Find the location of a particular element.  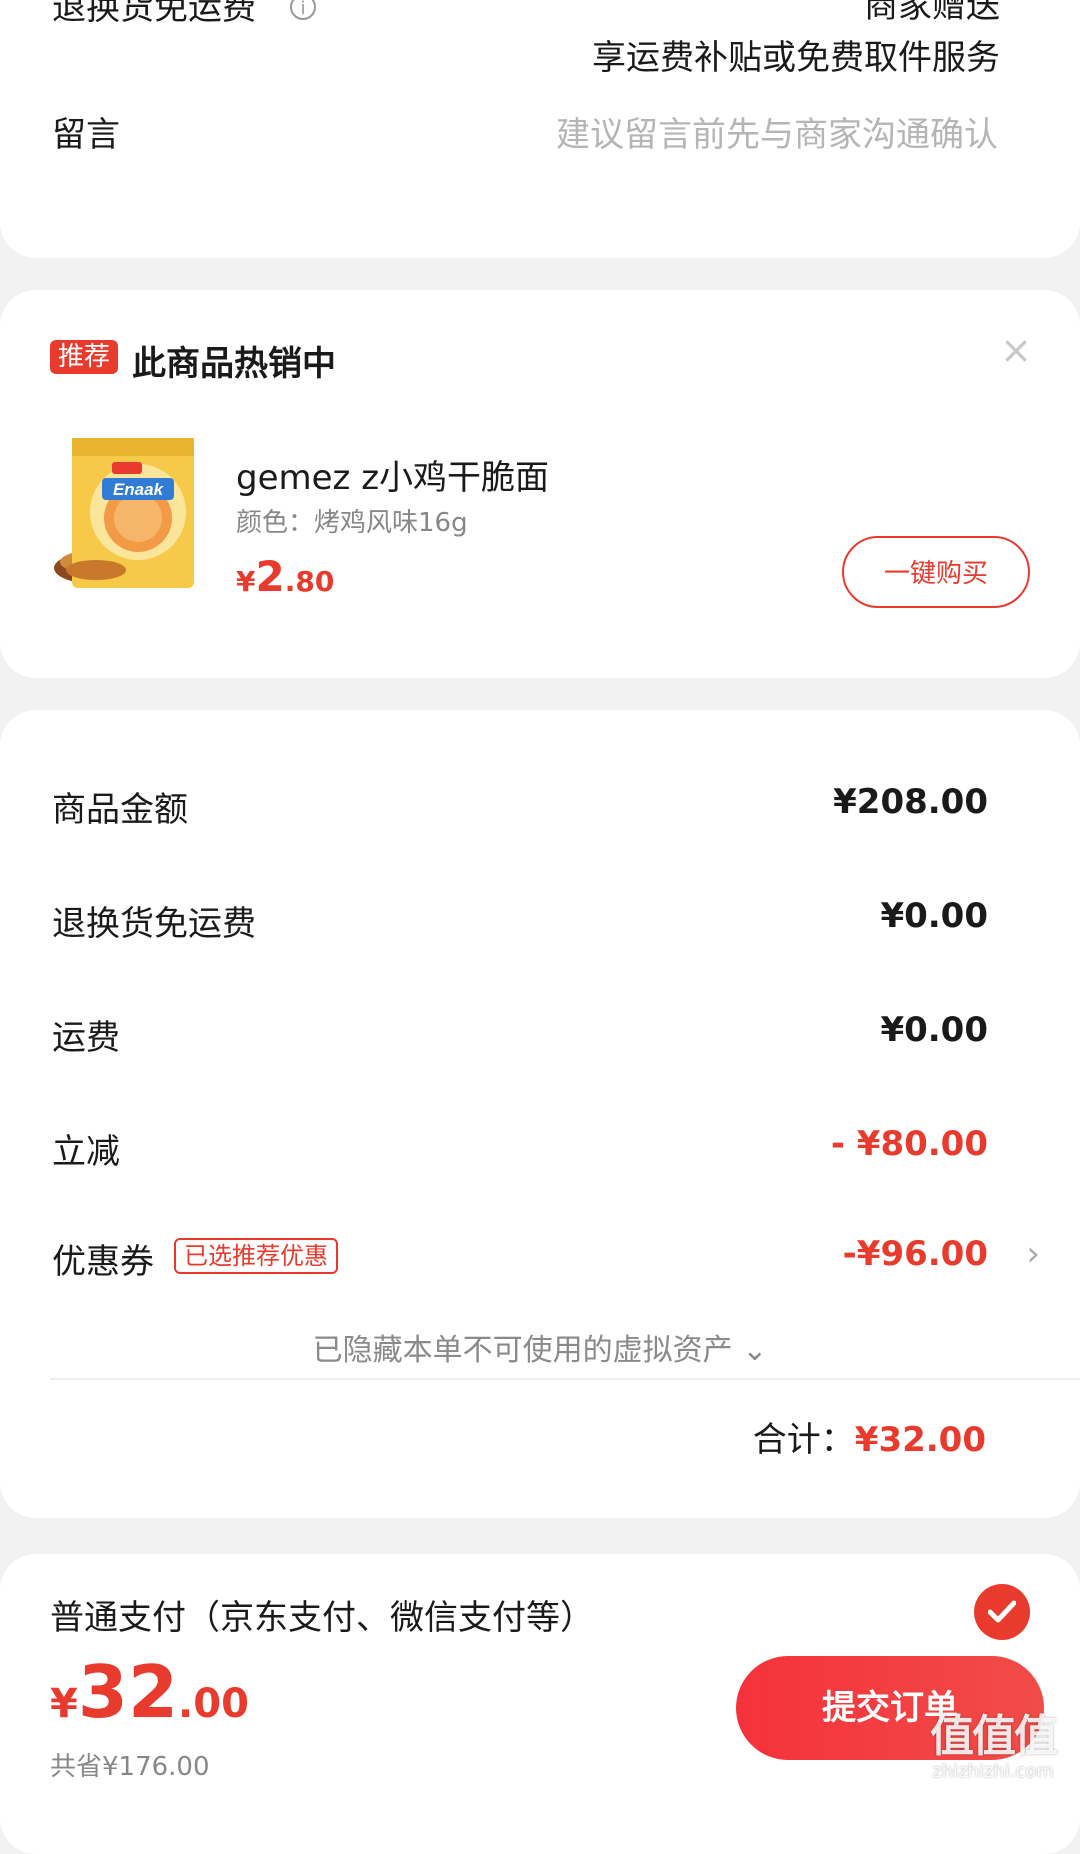

watermark-logo: 值值值 zhizhizhi.com is located at coordinates (993, 1748).